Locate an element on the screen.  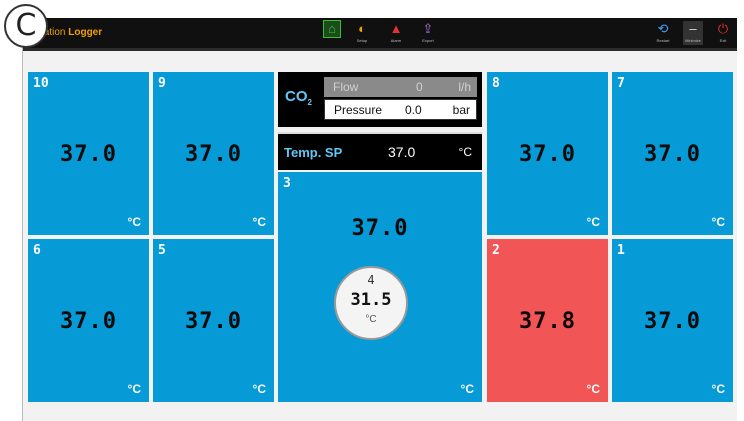
well-tile-9: 9 37.0 °C is located at coordinates (213, 153).